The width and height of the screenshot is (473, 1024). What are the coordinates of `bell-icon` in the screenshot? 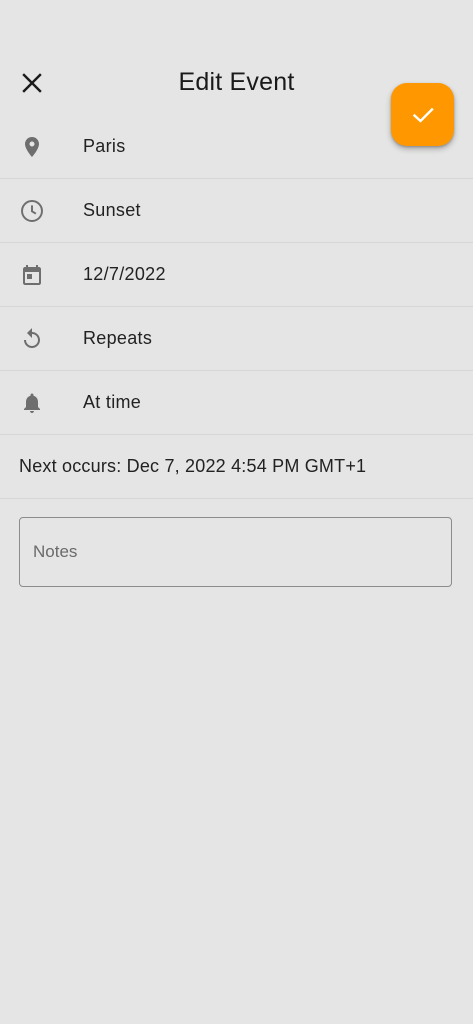 It's located at (32, 403).